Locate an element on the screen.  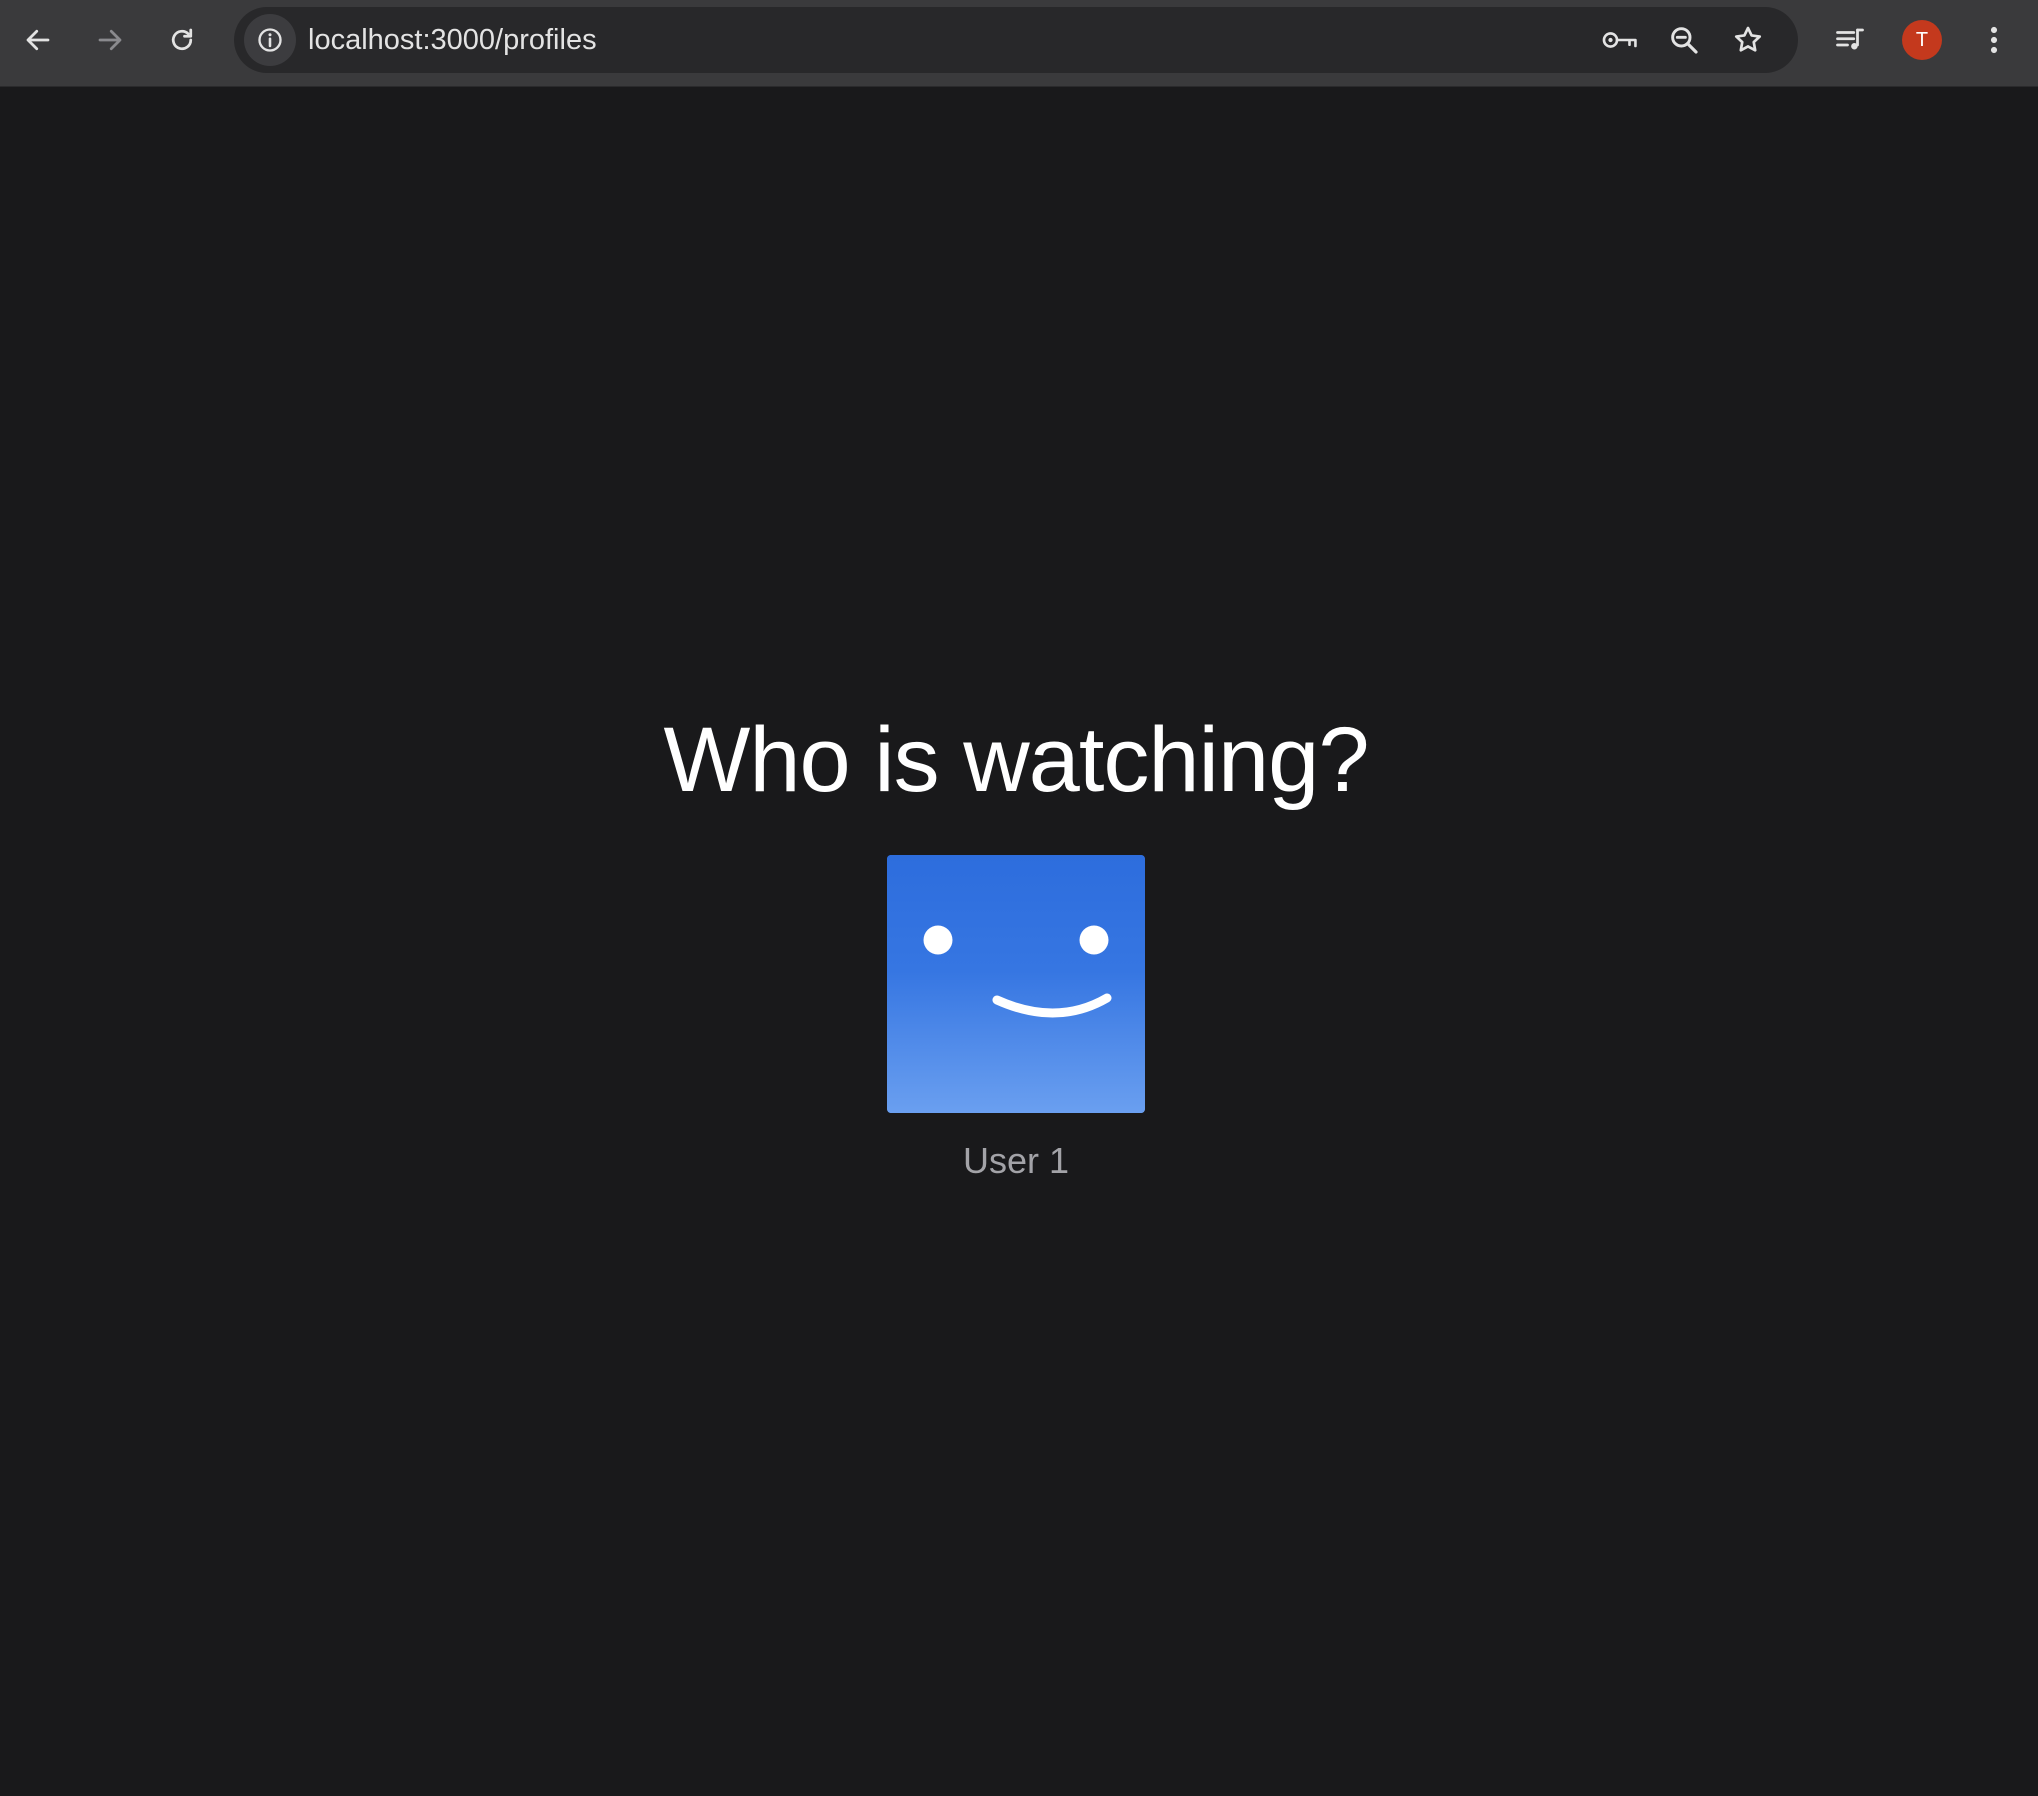
arrow-left-icon is located at coordinates (38, 40).